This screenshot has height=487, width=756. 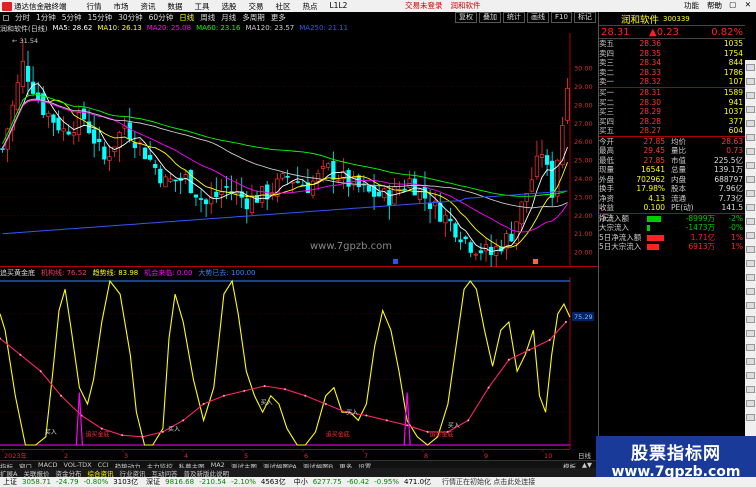 What do you see at coordinates (672, 82) in the screenshot?
I see `ask-row: 卖一 28.32 107` at bounding box center [672, 82].